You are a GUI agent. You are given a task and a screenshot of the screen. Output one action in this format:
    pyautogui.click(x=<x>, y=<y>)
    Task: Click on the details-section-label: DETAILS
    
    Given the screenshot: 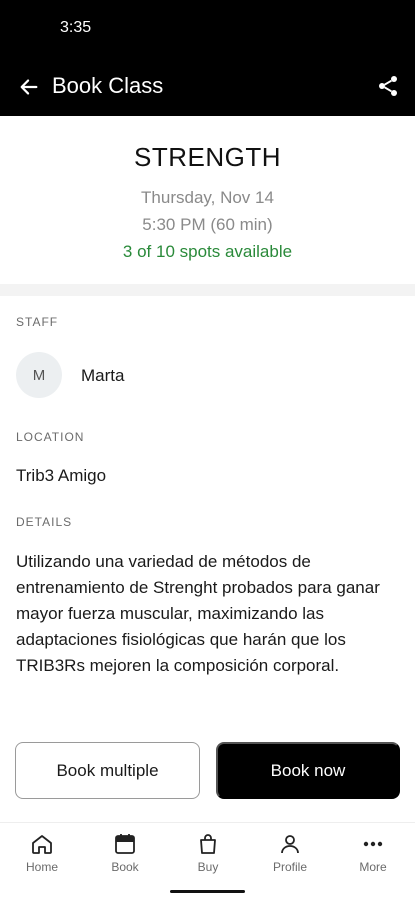 What is the action you would take?
    pyautogui.click(x=44, y=522)
    